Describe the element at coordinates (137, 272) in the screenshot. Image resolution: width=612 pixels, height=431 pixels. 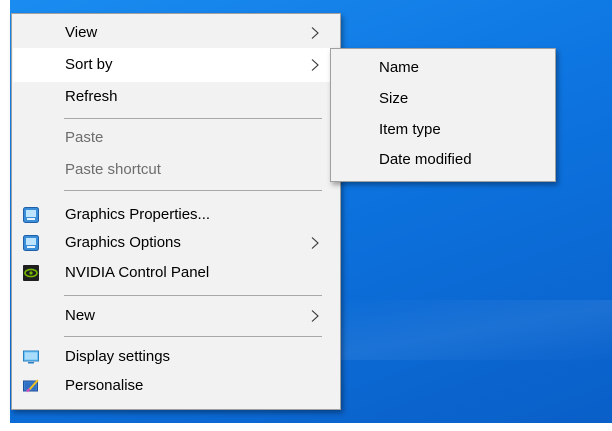
I see `menu-item-label: NVIDIA Control Panel` at that location.